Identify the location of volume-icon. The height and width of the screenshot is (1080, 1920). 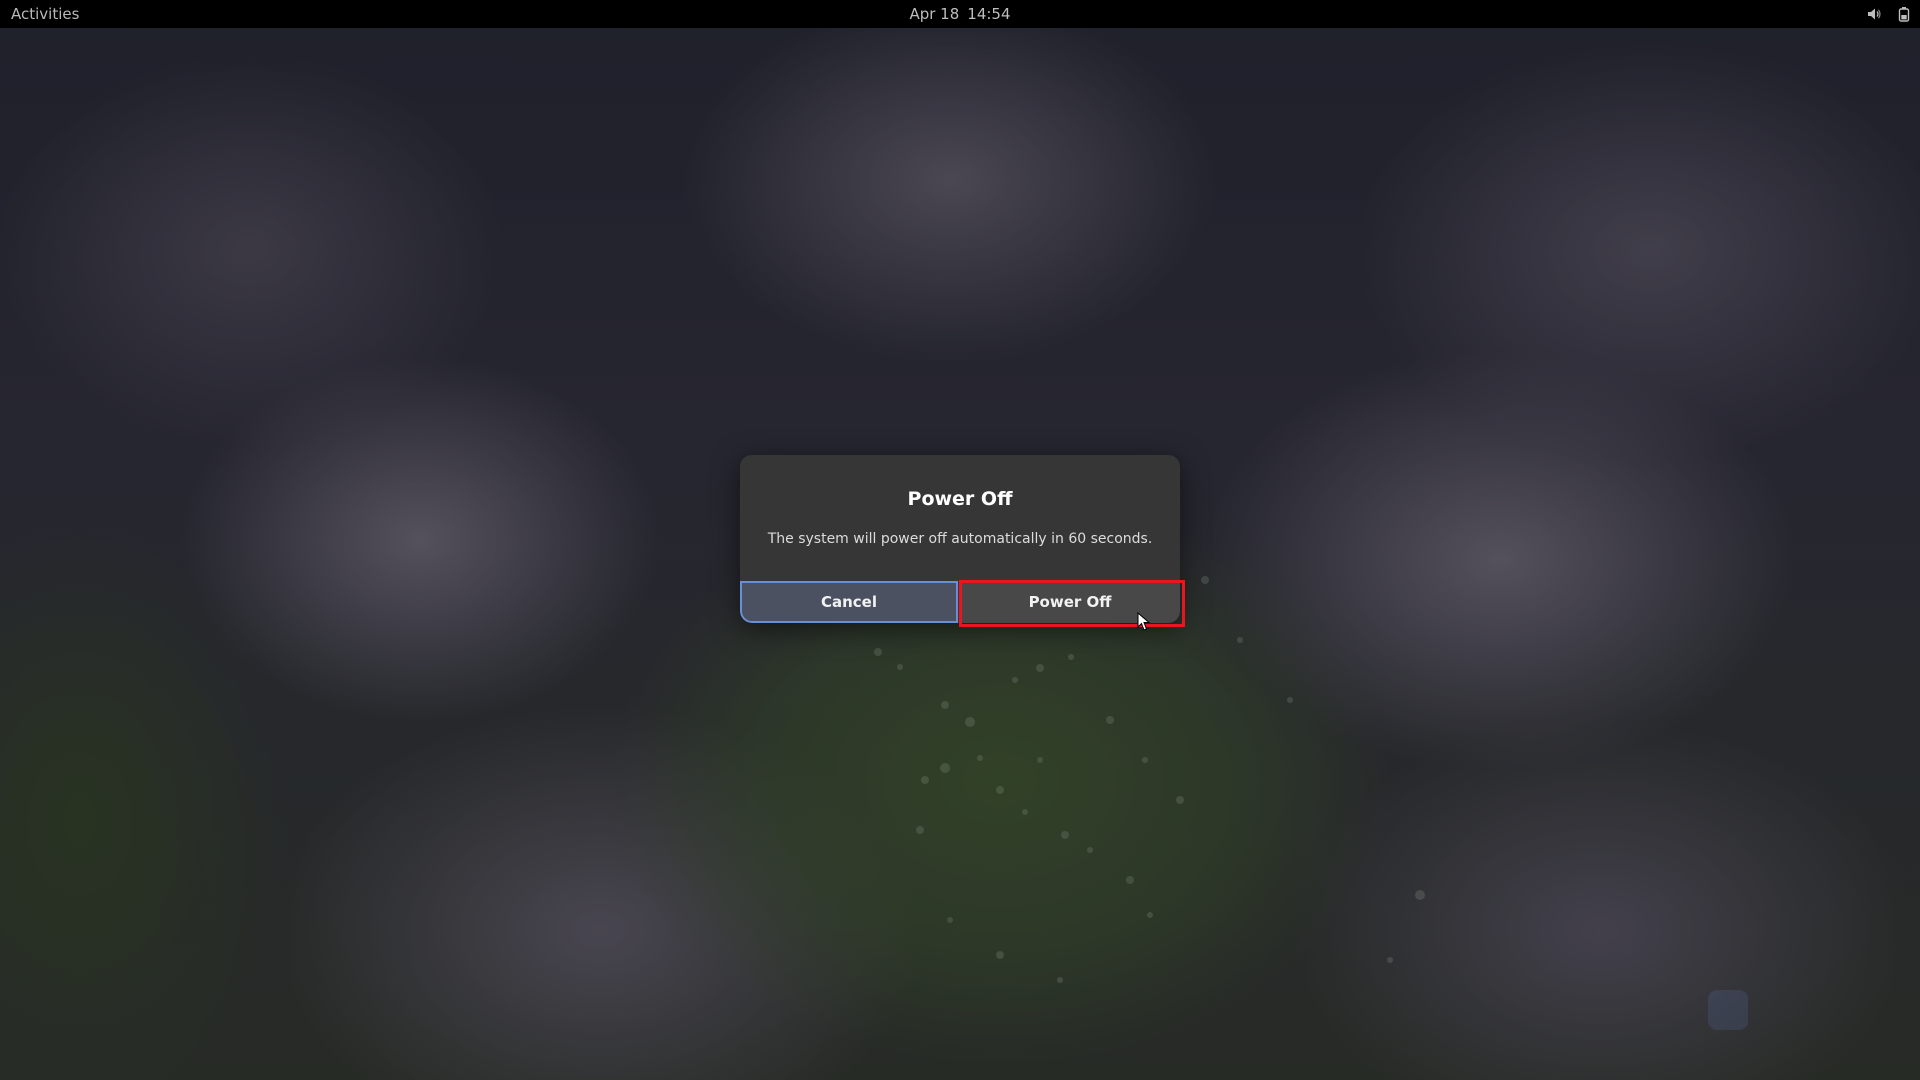
(1874, 14).